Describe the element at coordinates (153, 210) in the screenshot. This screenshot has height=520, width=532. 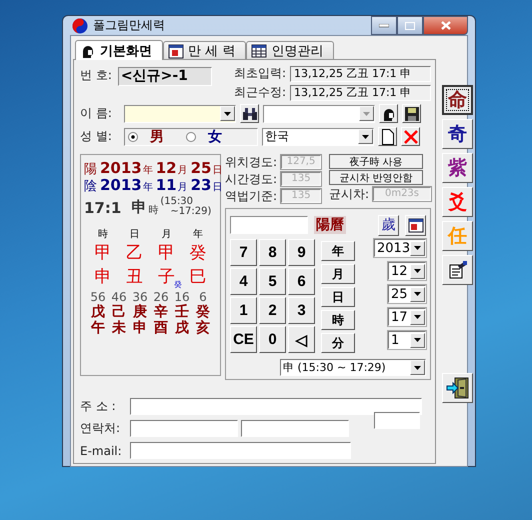
I see `hour-unit: 時` at that location.